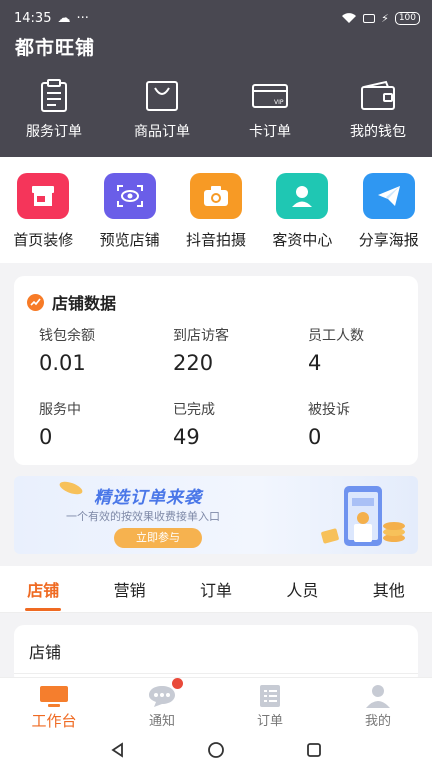 The height and width of the screenshot is (768, 432). I want to click on clipboard-icon, so click(54, 95).